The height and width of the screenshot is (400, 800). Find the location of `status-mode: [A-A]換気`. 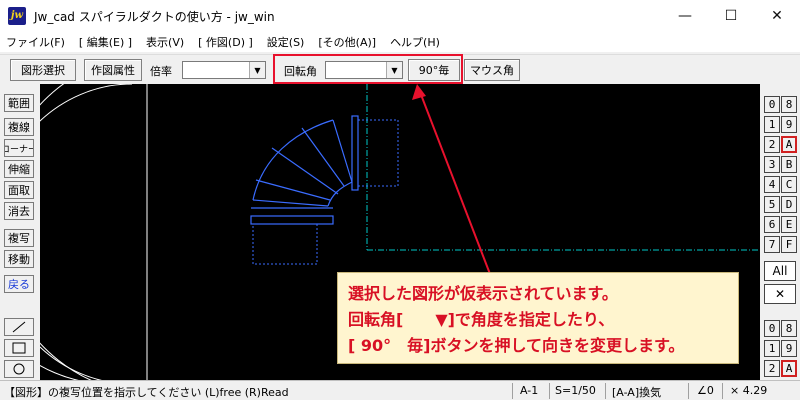

status-mode: [A-A]換気 is located at coordinates (636, 392).